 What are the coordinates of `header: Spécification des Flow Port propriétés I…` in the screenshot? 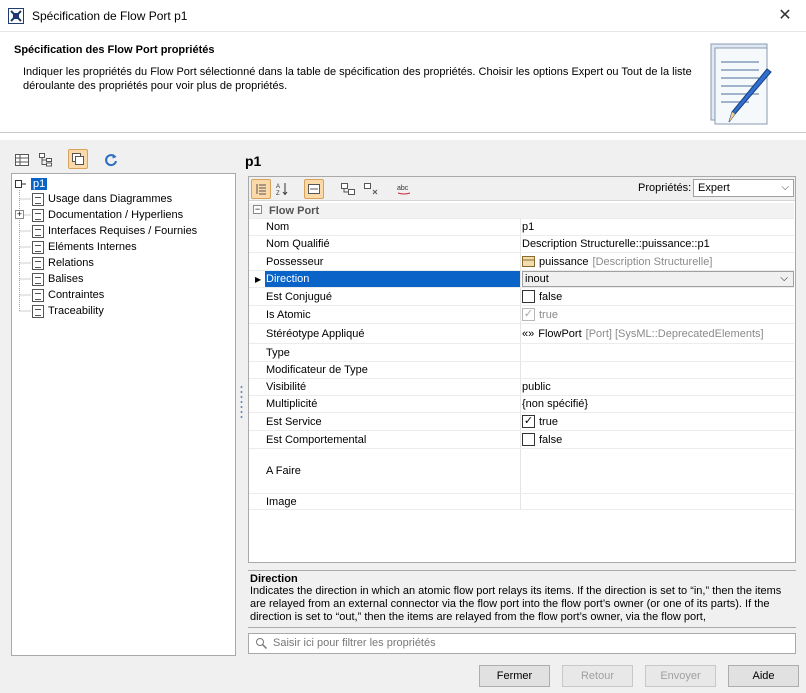 It's located at (403, 83).